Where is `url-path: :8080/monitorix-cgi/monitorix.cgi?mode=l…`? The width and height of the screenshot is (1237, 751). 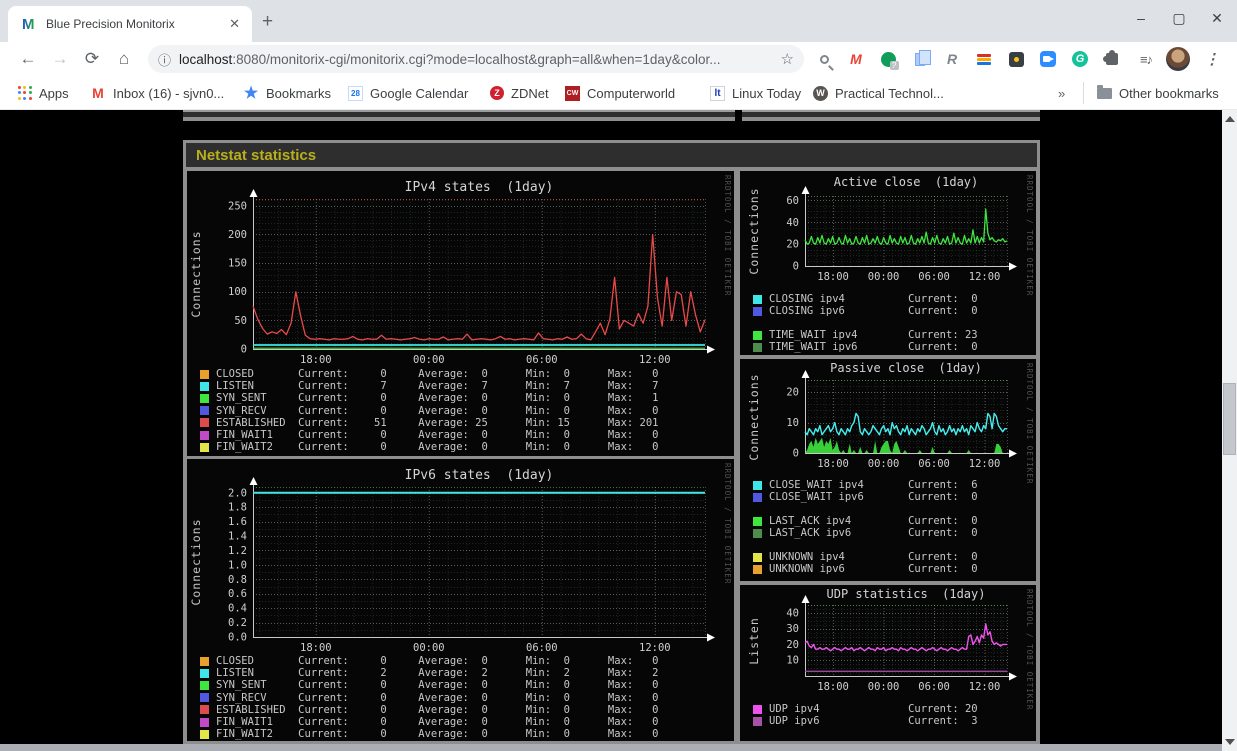 url-path: :8080/monitorix-cgi/monitorix.cgi?mode=l… is located at coordinates (476, 59).